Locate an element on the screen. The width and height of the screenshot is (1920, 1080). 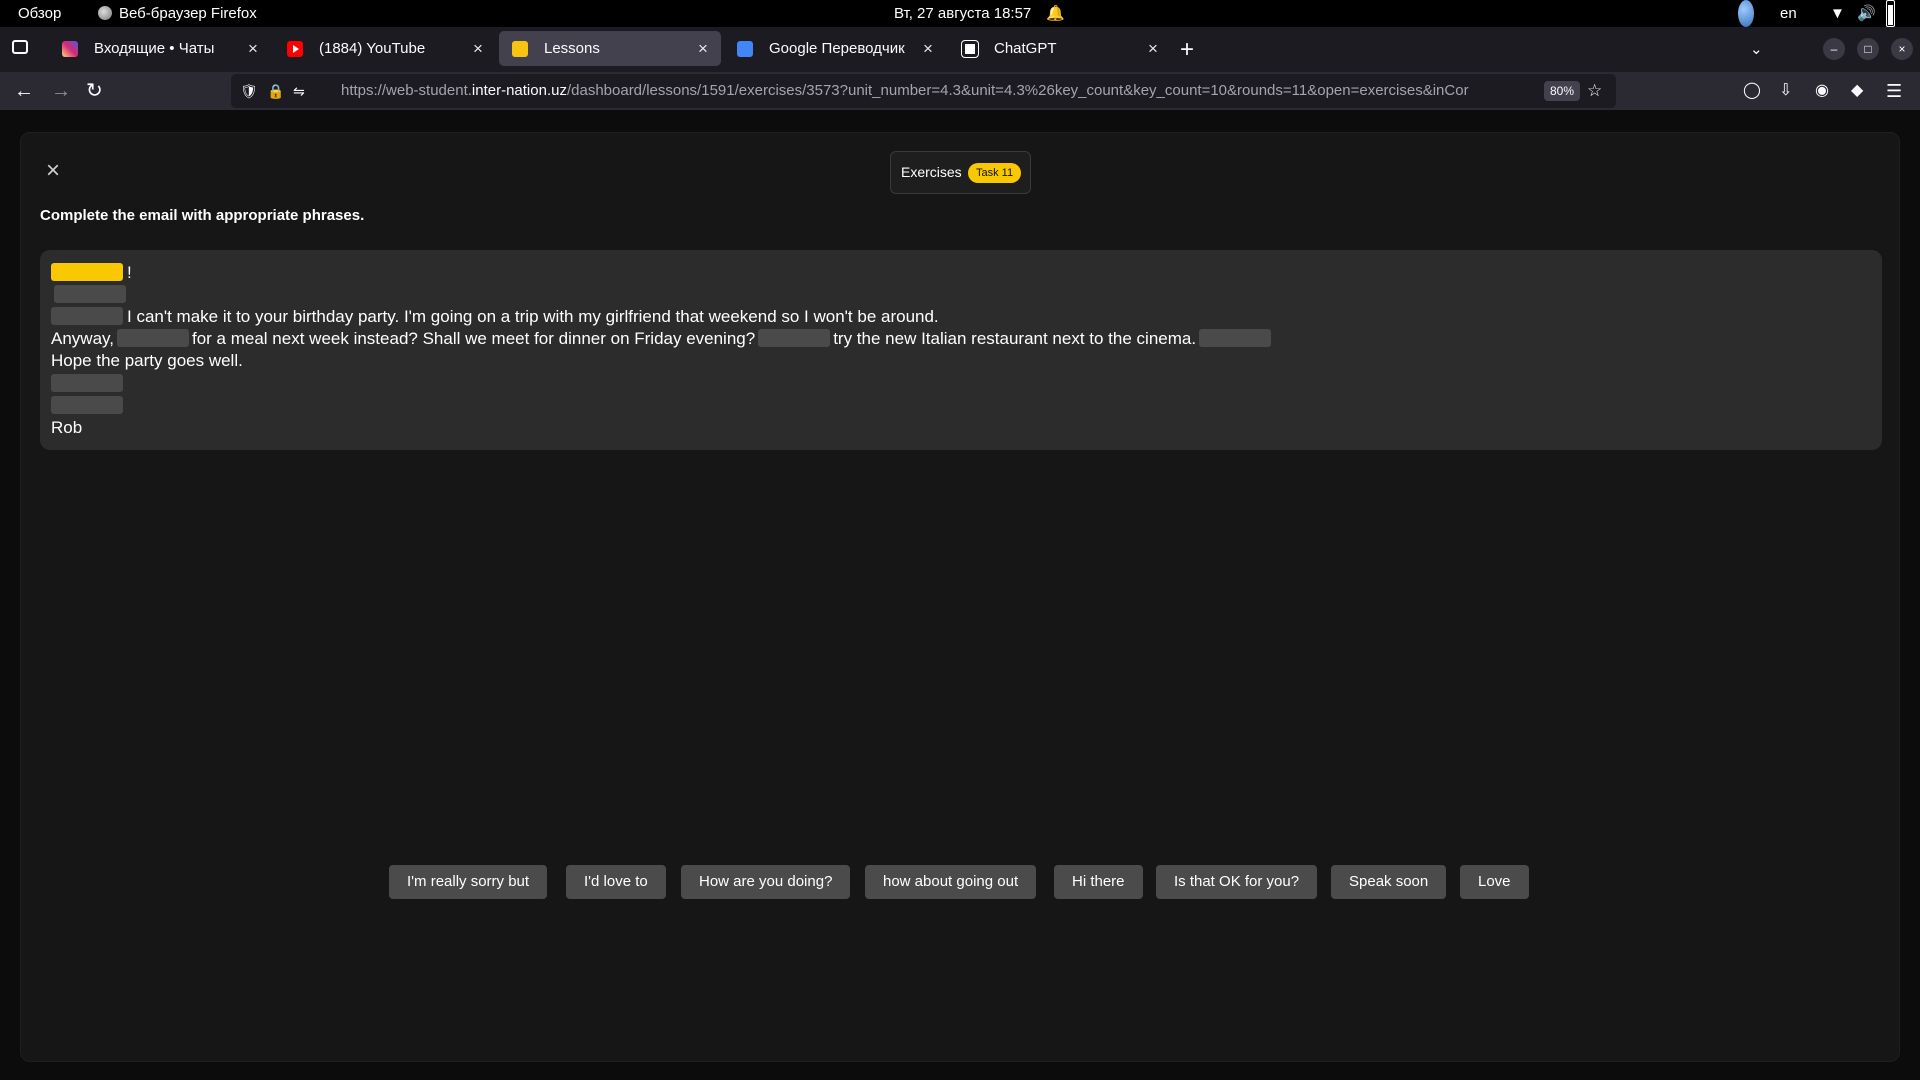
permissions-icon: ⇋ is located at coordinates (299, 91).